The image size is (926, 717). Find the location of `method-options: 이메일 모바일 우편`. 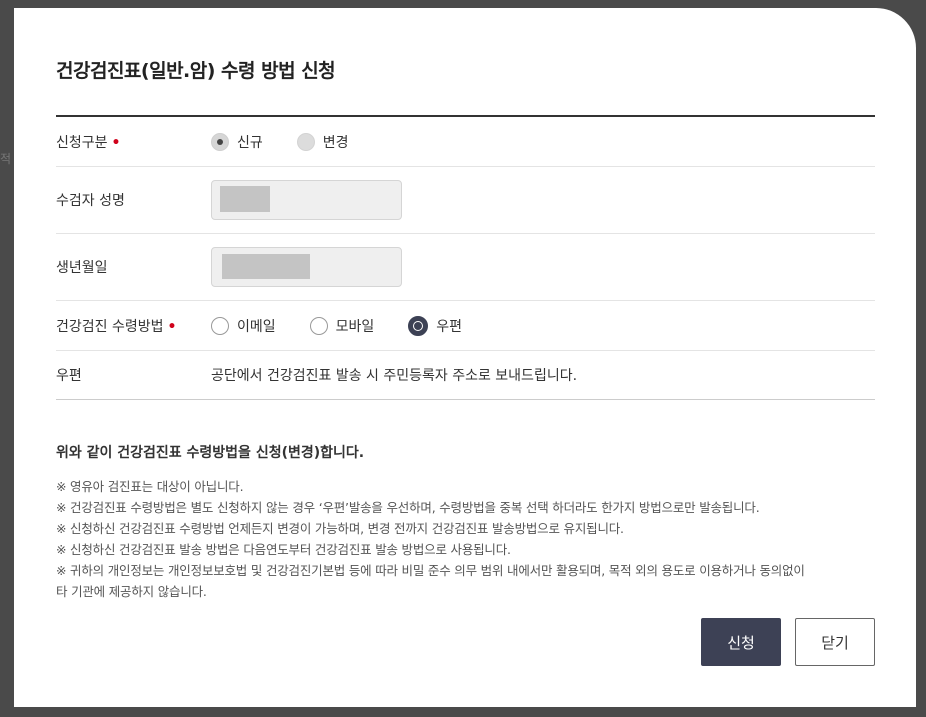

method-options: 이메일 모바일 우편 is located at coordinates (353, 325).